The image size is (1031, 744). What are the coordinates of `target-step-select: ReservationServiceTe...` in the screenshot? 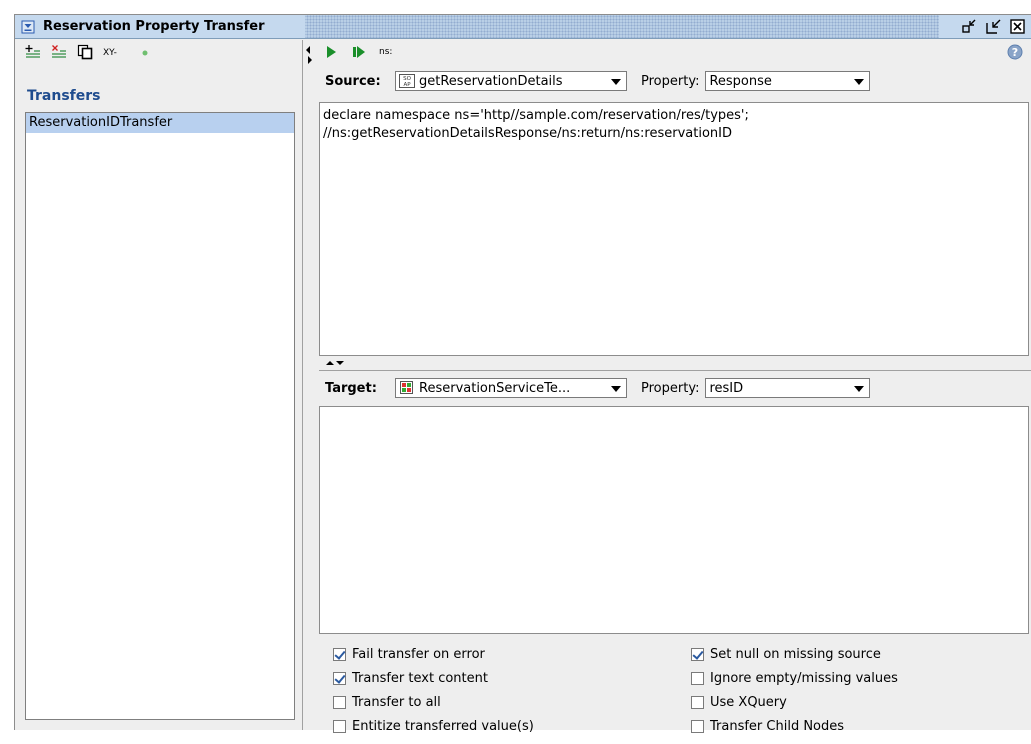 It's located at (511, 388).